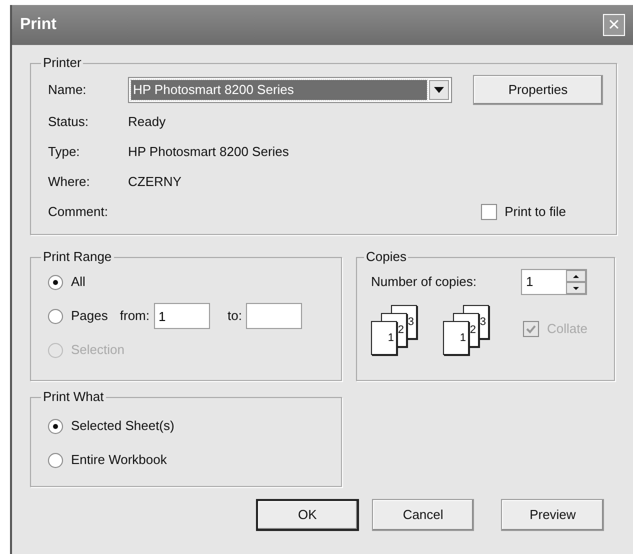 The image size is (633, 554). What do you see at coordinates (122, 426) in the screenshot?
I see `radio-label: Selected Sheet(s)` at bounding box center [122, 426].